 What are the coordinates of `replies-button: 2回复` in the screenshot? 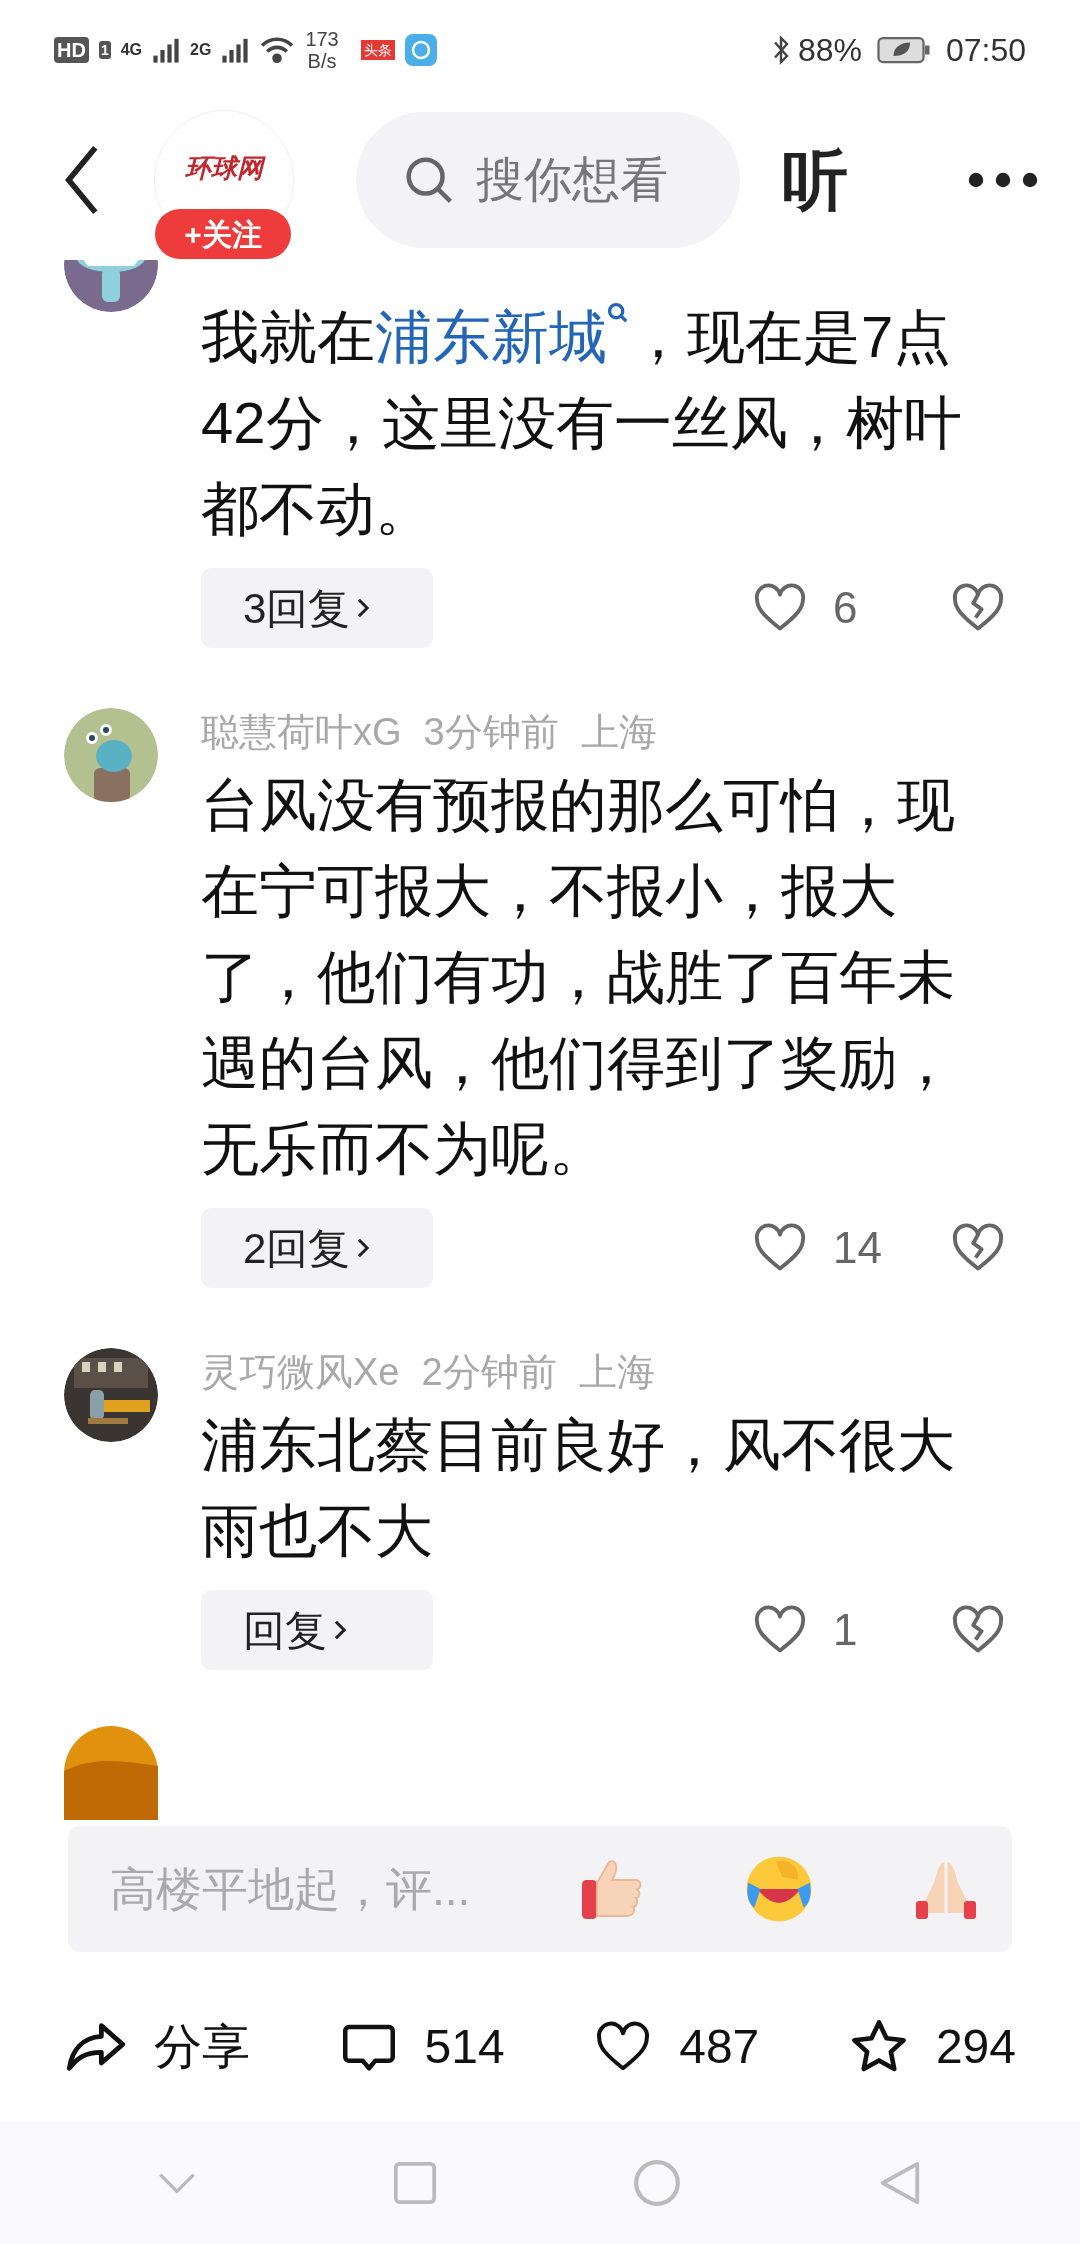 It's located at (317, 1248).